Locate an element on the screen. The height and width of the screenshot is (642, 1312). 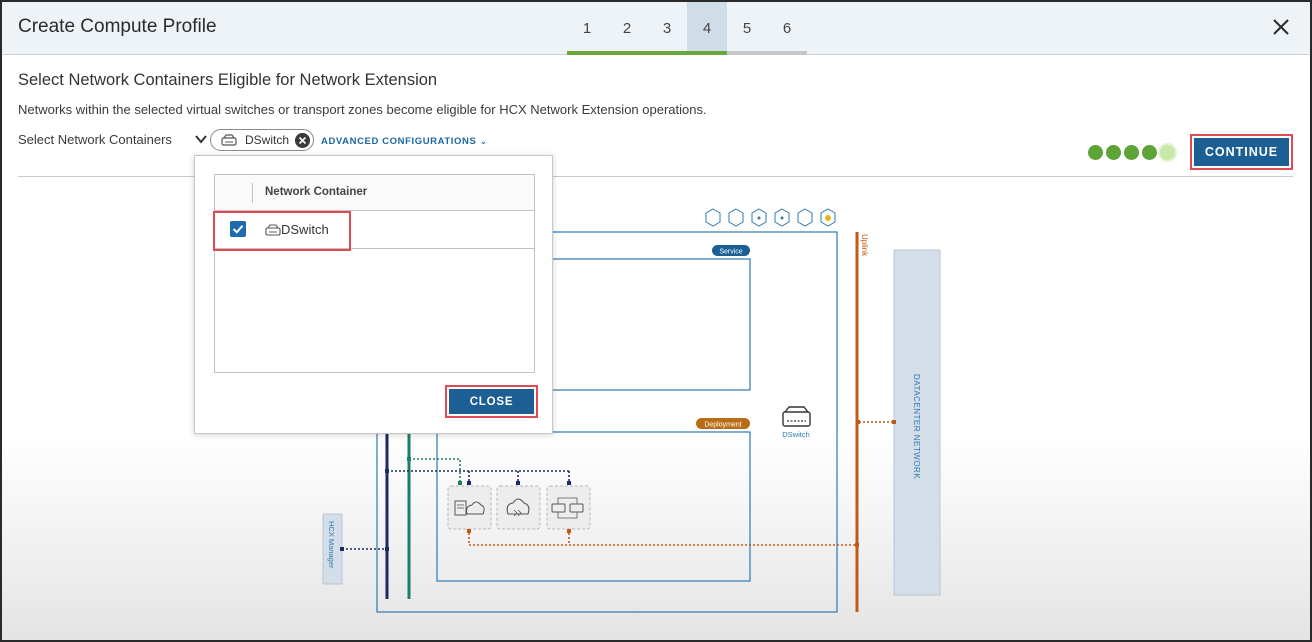
dswitch-diagram-icon is located at coordinates (796, 416).